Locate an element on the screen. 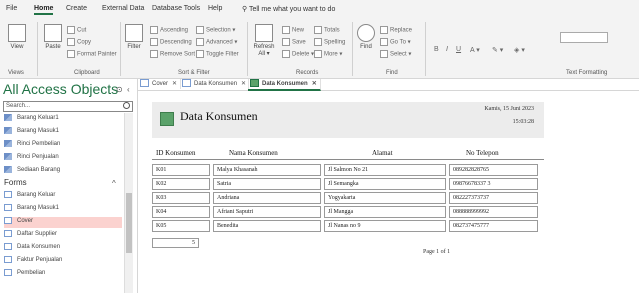 Image resolution: width=639 pixels, height=293 pixels. goto-button: Go To ▾ is located at coordinates (395, 42).